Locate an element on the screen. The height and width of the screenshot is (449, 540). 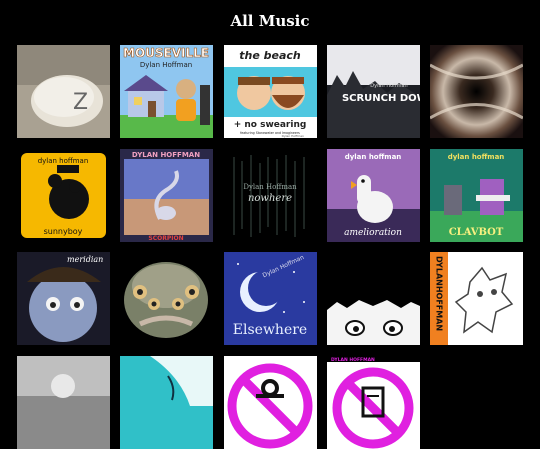
album-cover-clavbot: dylan hoffman CLAVBOT is located at coordinates (476, 195).